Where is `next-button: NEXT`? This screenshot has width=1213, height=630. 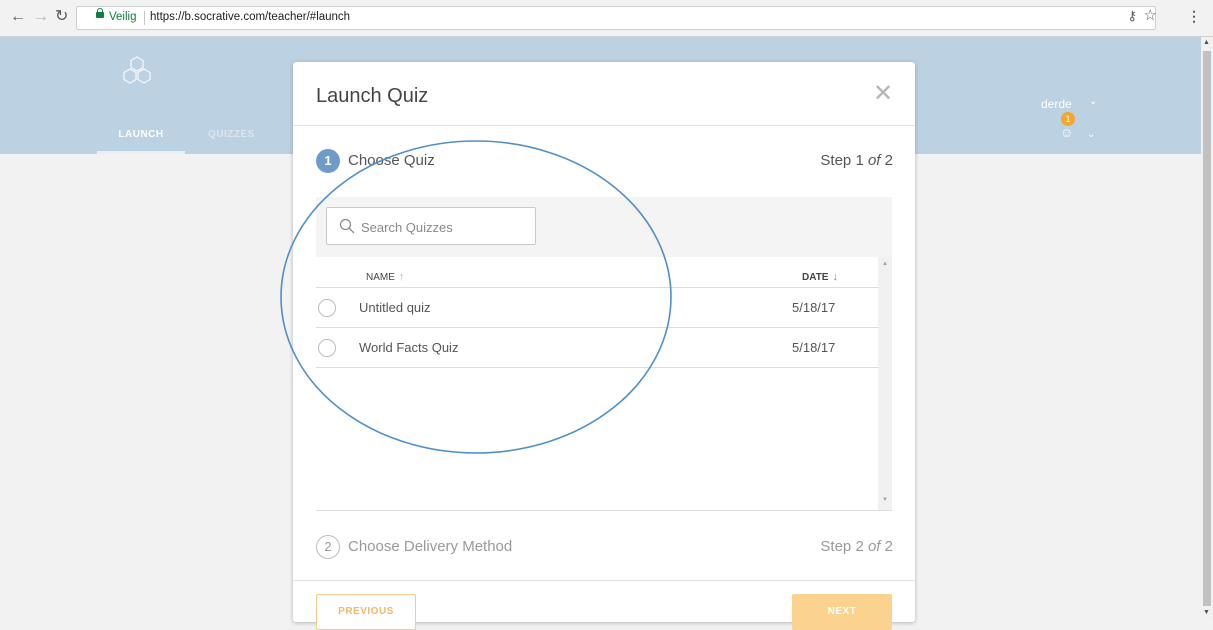
next-button: NEXT is located at coordinates (842, 612).